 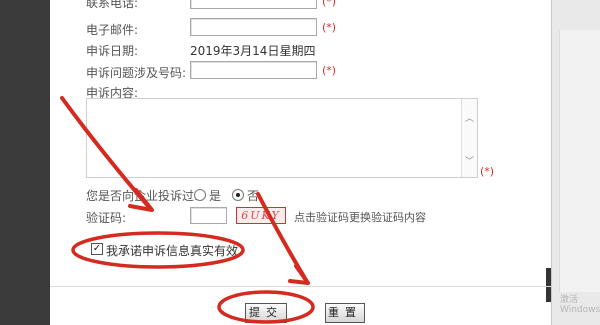 What do you see at coordinates (200, 195) in the screenshot?
I see `radio-yes` at bounding box center [200, 195].